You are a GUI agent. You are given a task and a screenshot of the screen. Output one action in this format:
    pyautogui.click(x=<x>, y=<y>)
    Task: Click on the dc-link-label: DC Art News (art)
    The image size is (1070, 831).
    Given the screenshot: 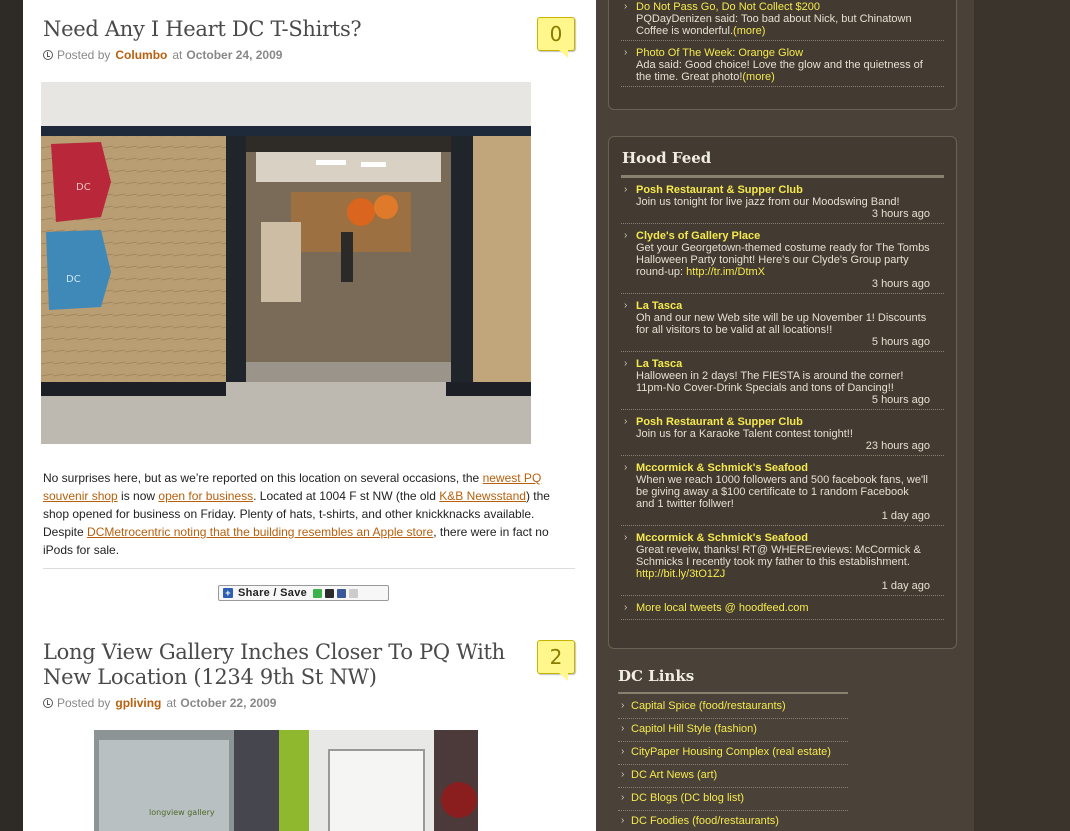 What is the action you would take?
    pyautogui.click(x=674, y=775)
    